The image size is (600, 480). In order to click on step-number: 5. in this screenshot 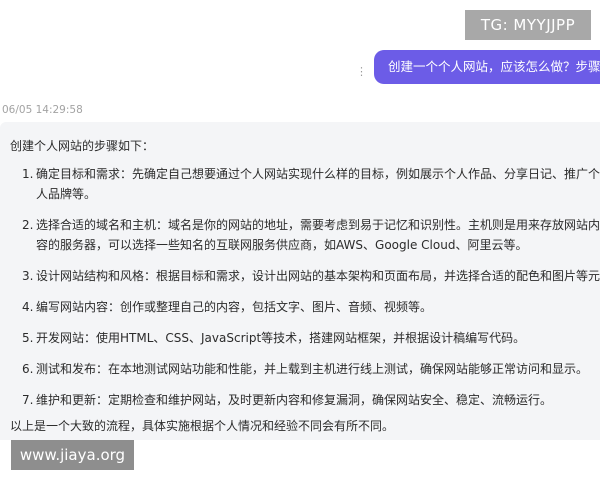, I will do `click(28, 338)`.